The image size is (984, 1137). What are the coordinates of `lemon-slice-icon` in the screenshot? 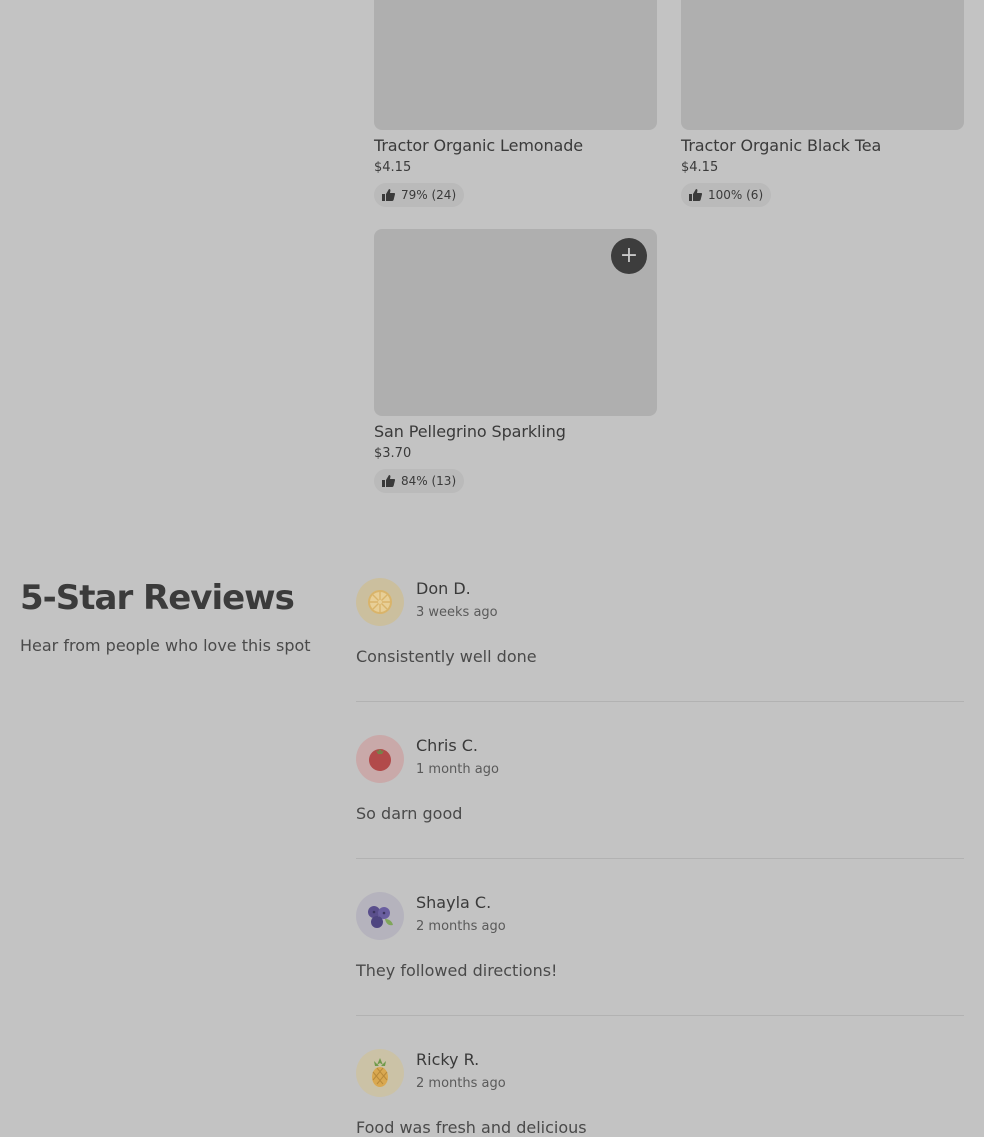 It's located at (380, 602).